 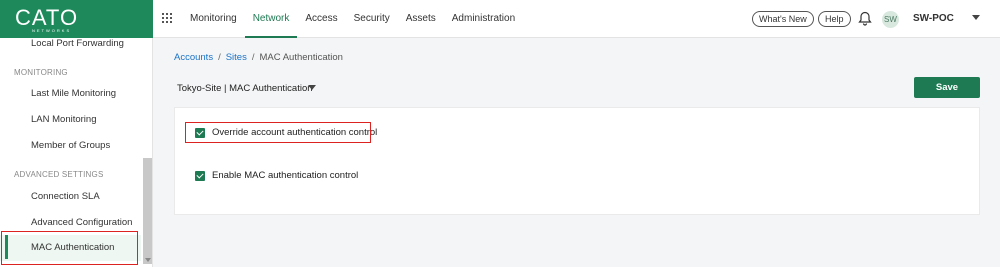 What do you see at coordinates (245, 88) in the screenshot?
I see `site-selector: Tokyo-Site | MAC Authentication` at bounding box center [245, 88].